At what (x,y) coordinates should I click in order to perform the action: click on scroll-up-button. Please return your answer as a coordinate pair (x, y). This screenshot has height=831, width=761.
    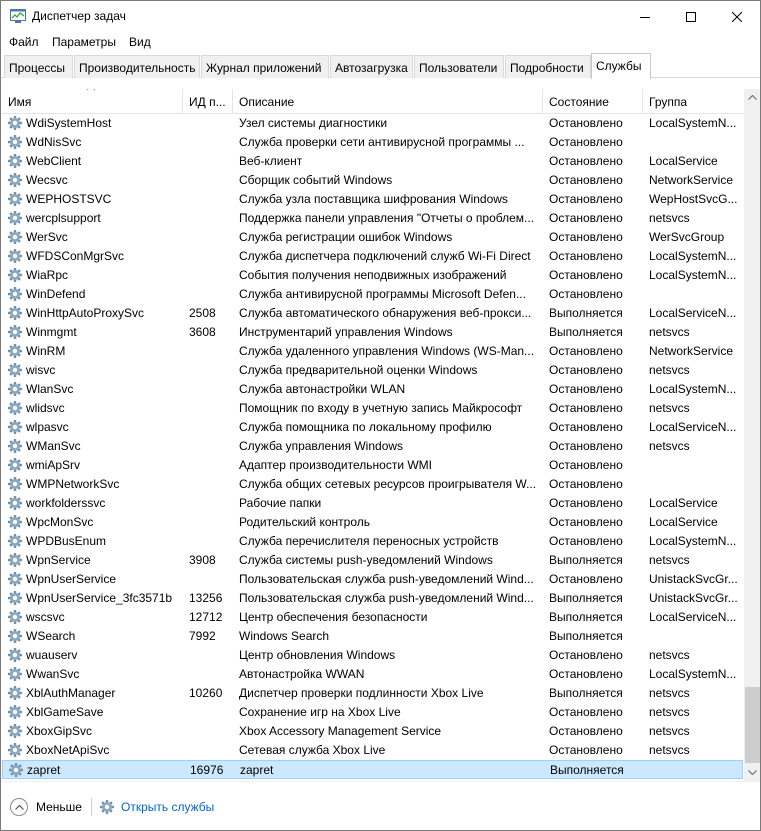
    Looking at the image, I should click on (752, 97).